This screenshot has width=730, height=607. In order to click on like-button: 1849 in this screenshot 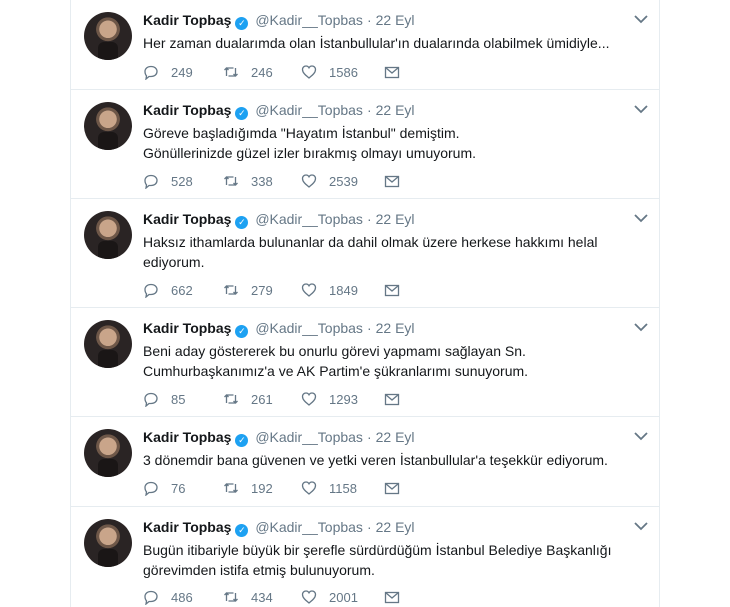, I will do `click(329, 290)`.